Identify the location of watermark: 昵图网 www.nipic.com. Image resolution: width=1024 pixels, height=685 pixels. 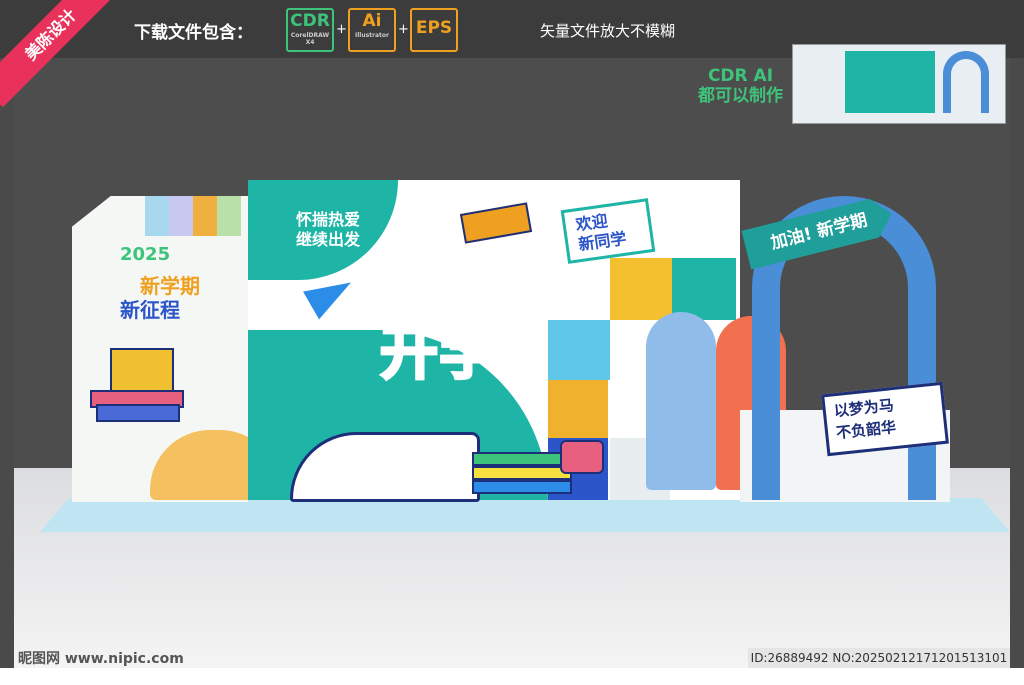
(101, 659).